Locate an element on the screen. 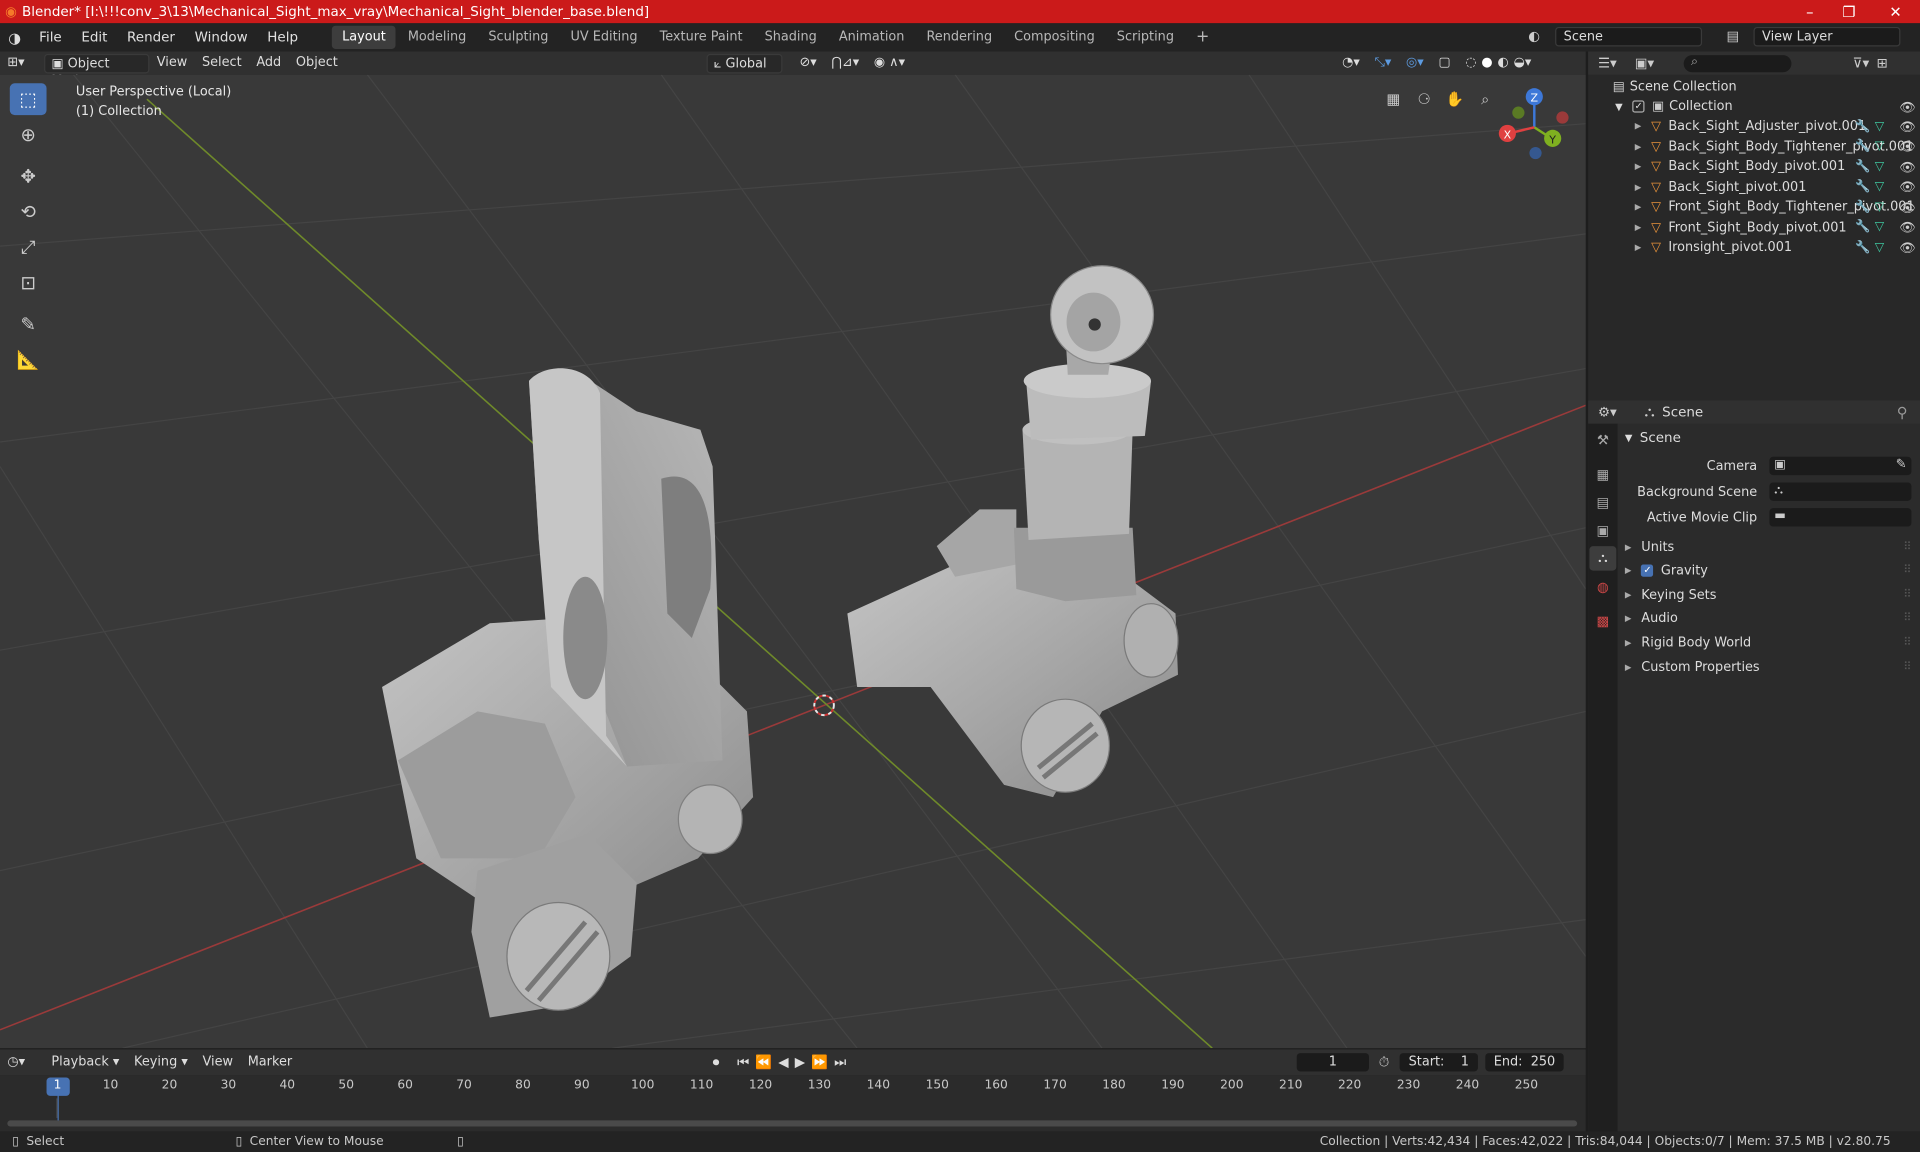 This screenshot has height=1152, width=1920. object-menu: Object is located at coordinates (317, 63).